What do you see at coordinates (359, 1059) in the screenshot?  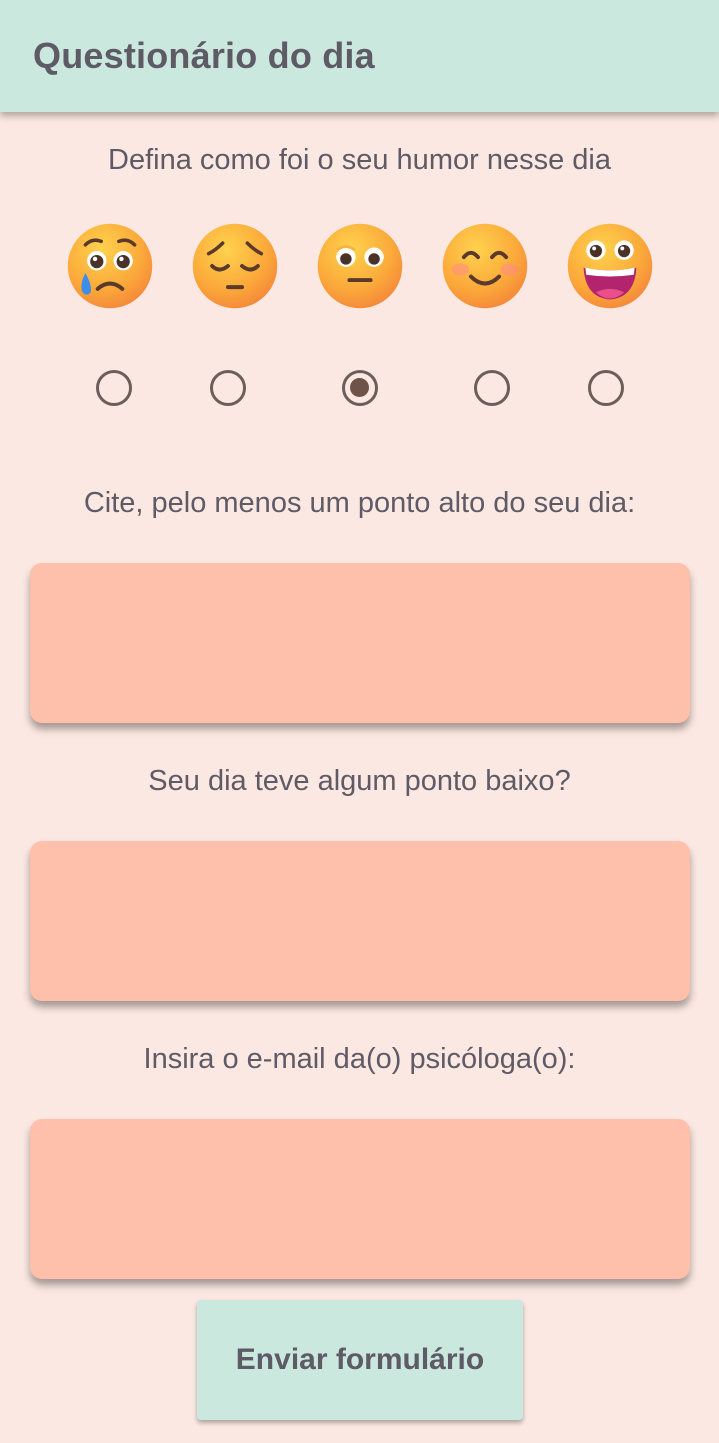 I see `email-label: Insira o e-mail da(o) psicóloga(o):` at bounding box center [359, 1059].